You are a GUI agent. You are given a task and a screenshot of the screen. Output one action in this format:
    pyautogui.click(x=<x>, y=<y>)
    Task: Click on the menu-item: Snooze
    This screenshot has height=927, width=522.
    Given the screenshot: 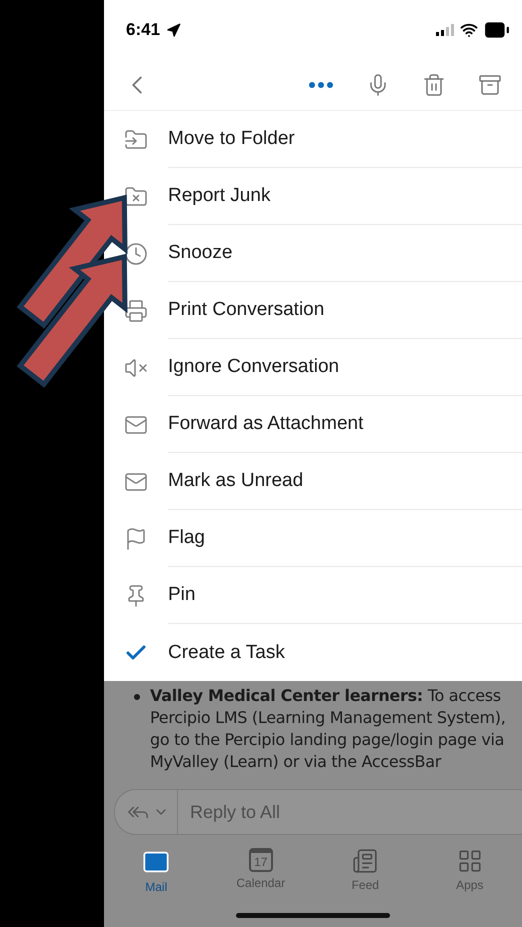 What is the action you would take?
    pyautogui.click(x=345, y=253)
    